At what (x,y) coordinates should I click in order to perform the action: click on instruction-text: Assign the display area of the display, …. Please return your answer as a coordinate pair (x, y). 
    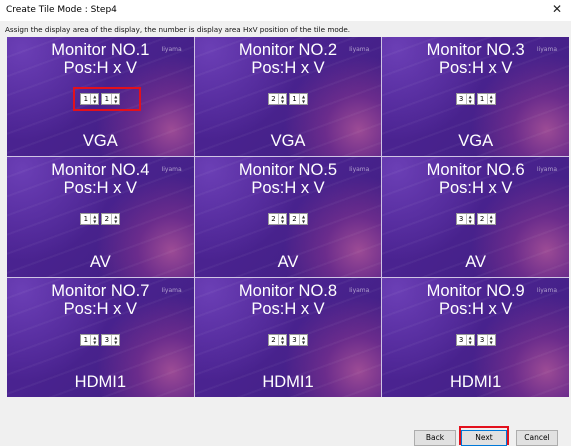
    Looking at the image, I should click on (178, 29).